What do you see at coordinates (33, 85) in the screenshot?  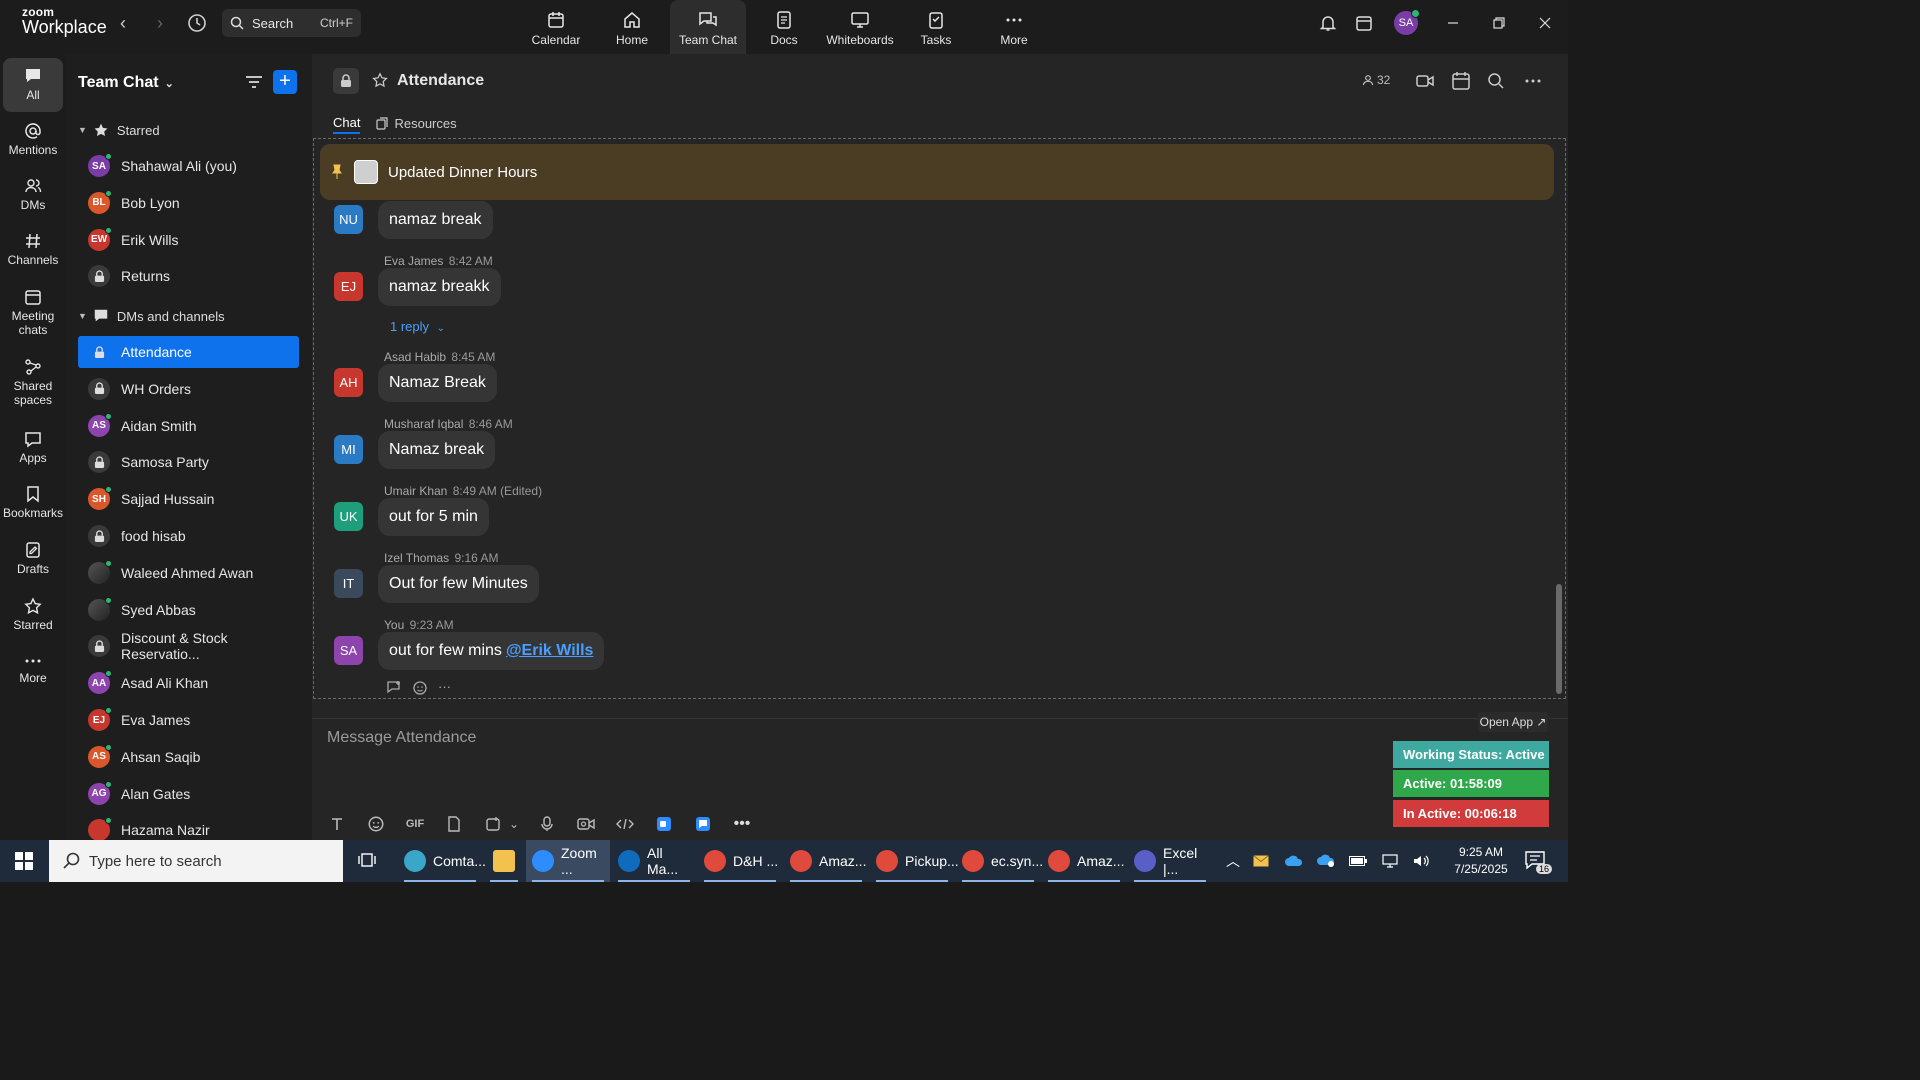 I see `rail-all: All` at bounding box center [33, 85].